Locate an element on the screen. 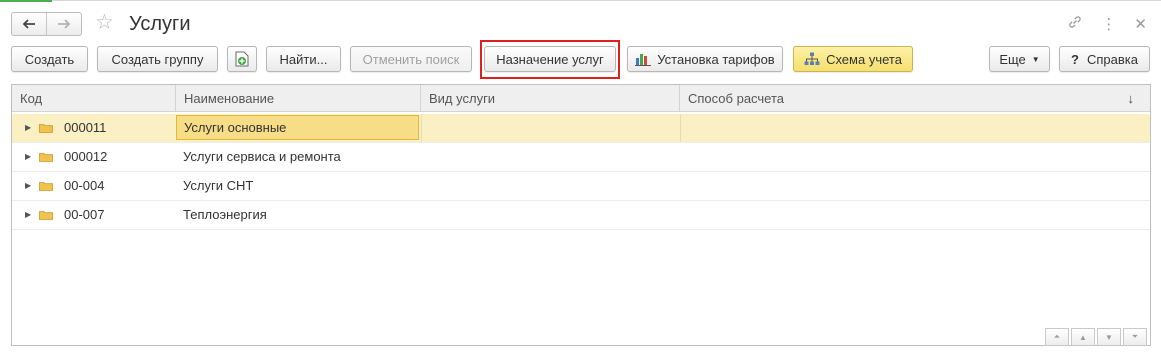 The image size is (1161, 352). cell-code: 000011 is located at coordinates (85, 127).